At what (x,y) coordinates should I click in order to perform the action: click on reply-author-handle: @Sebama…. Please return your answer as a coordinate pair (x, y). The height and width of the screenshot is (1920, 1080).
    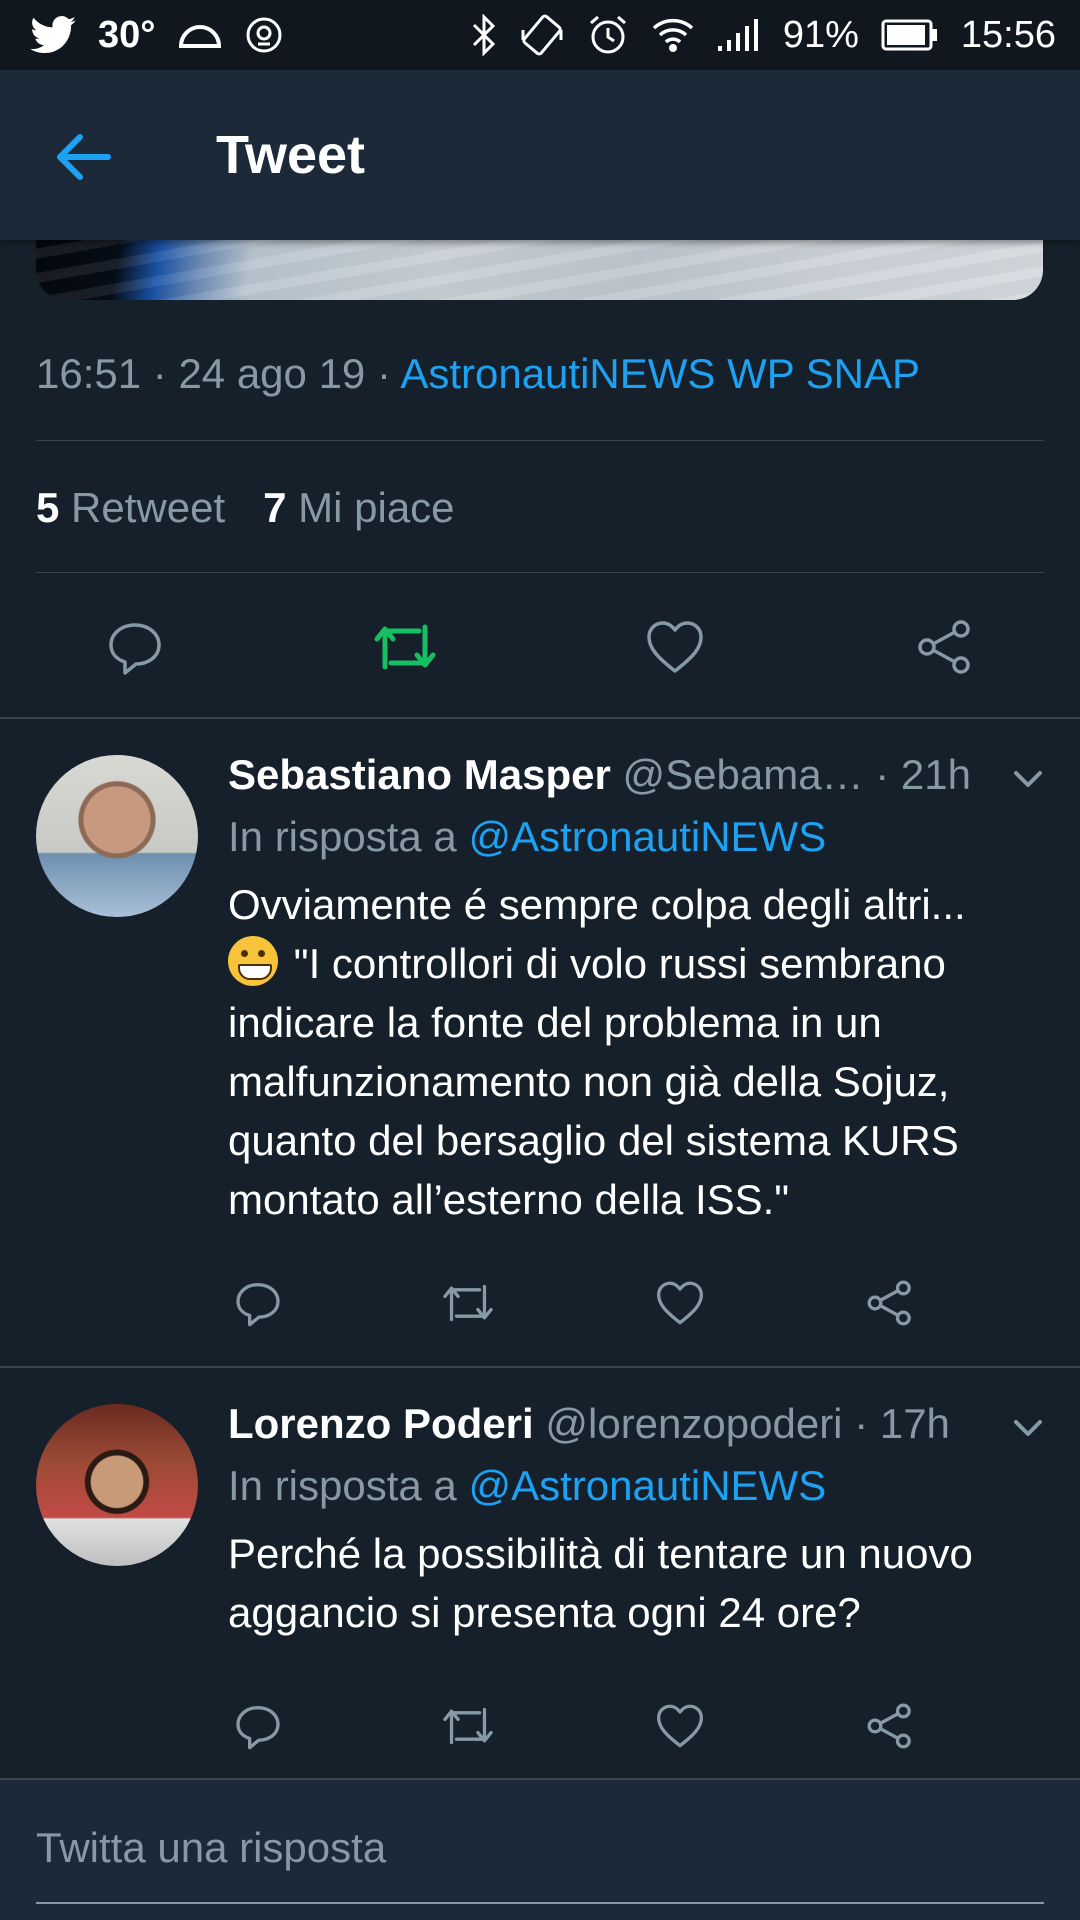
    Looking at the image, I should click on (742, 774).